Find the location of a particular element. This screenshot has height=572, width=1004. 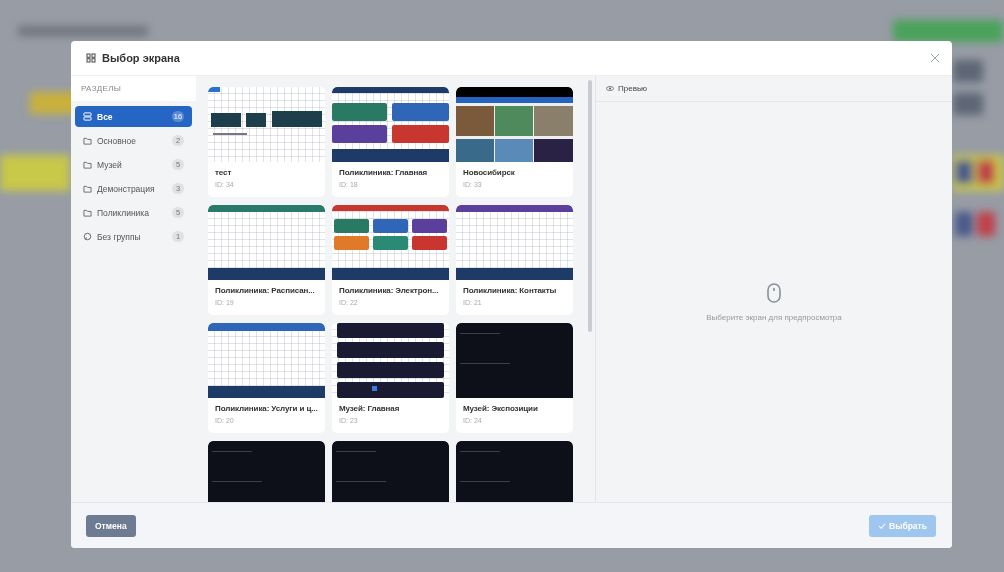

screen-title: Поликлиника: Контакты is located at coordinates (510, 290).